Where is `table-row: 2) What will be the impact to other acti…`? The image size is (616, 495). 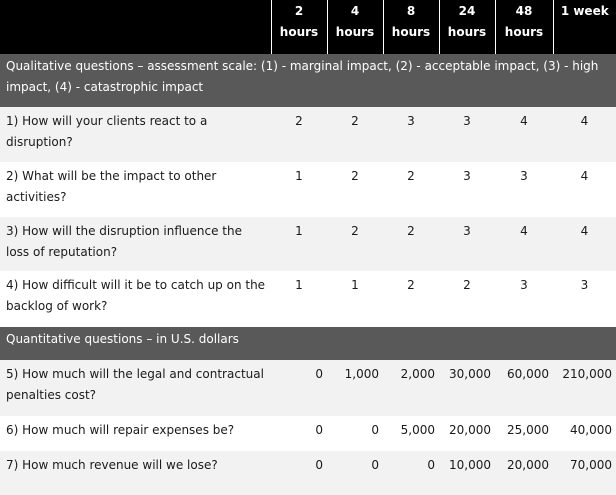 table-row: 2) What will be the impact to other acti… is located at coordinates (308, 189).